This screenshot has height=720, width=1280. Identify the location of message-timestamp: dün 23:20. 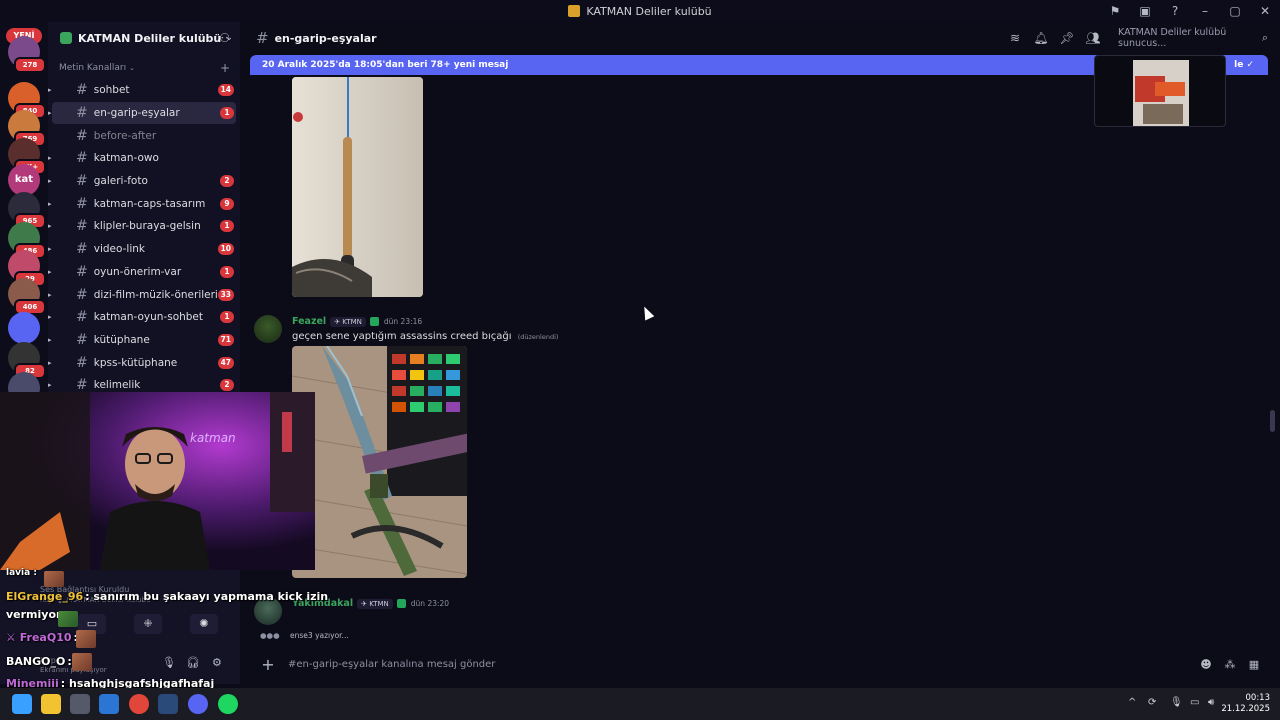
(430, 603).